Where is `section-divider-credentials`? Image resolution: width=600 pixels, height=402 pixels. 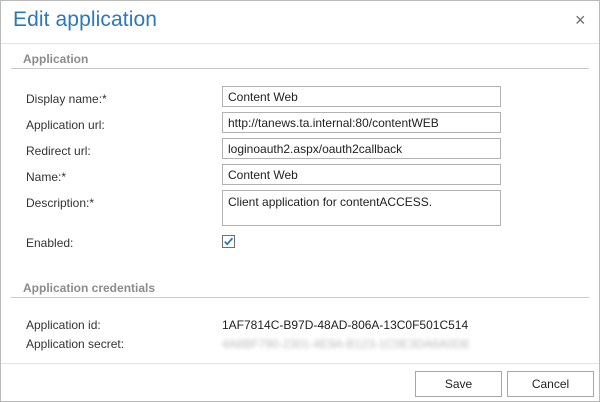 section-divider-credentials is located at coordinates (300, 297).